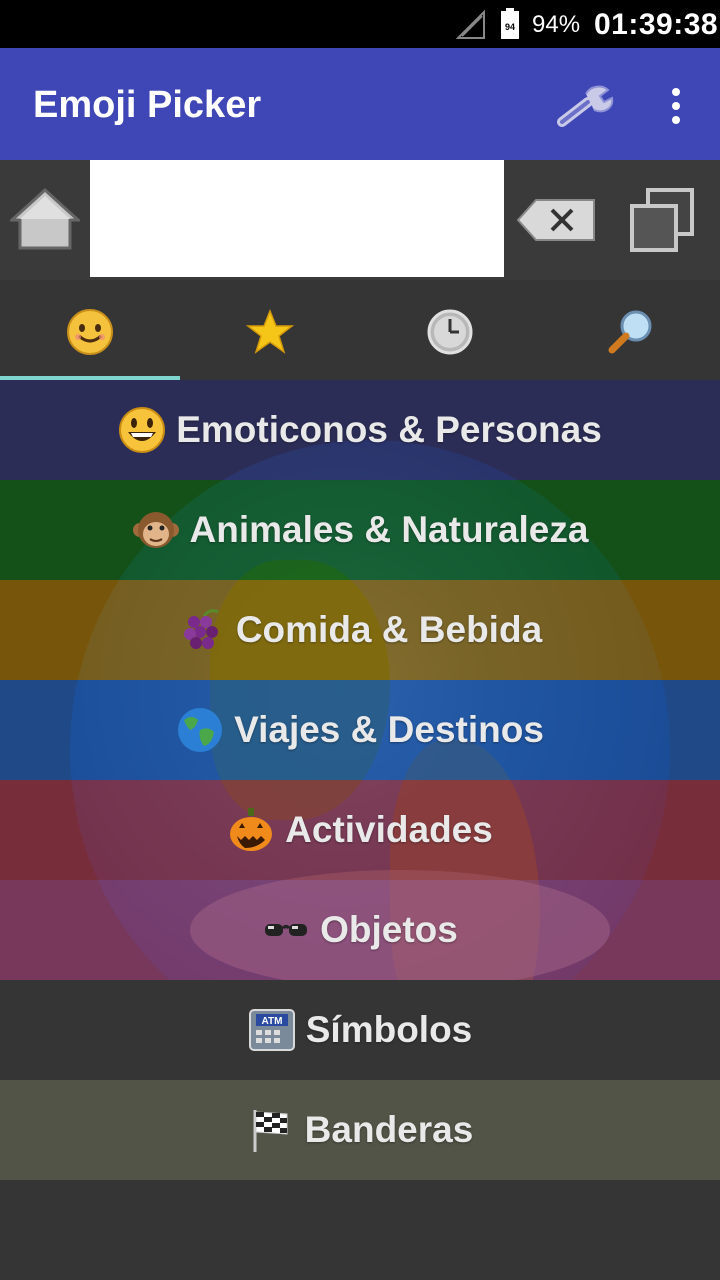 The image size is (720, 1280). I want to click on battery-percent: 94%, so click(556, 24).